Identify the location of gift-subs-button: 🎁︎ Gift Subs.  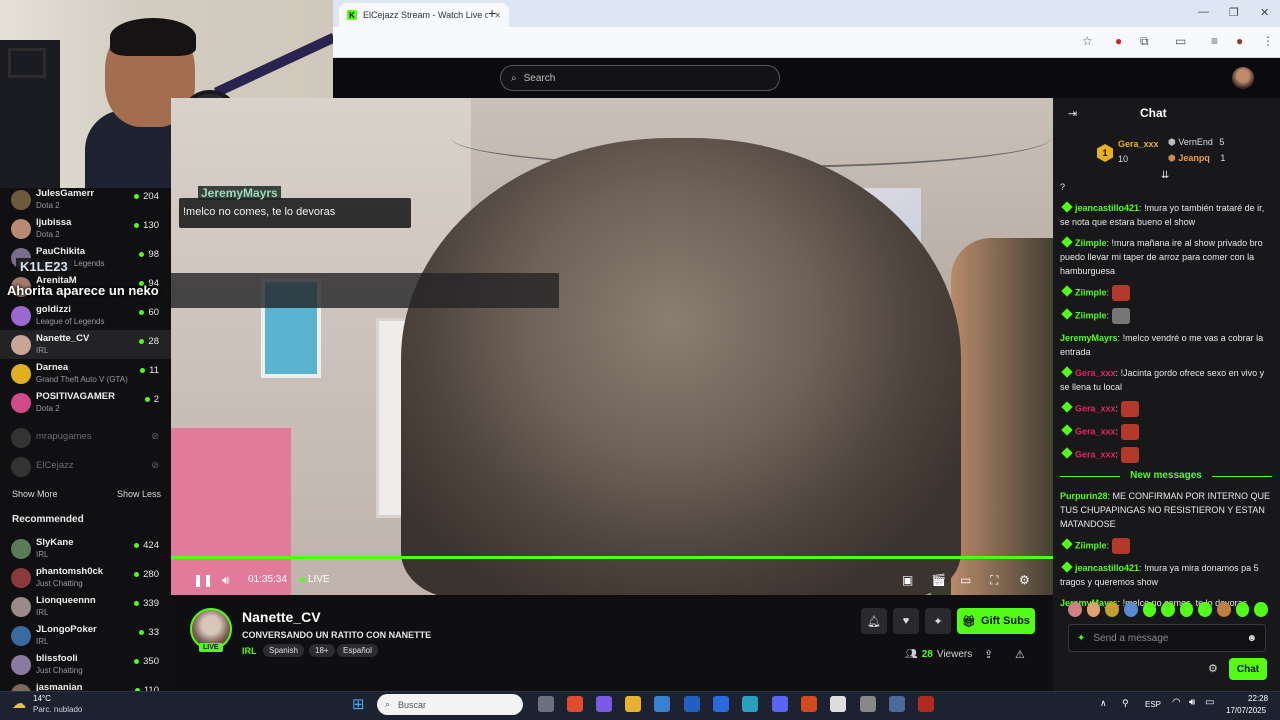
(996, 621).